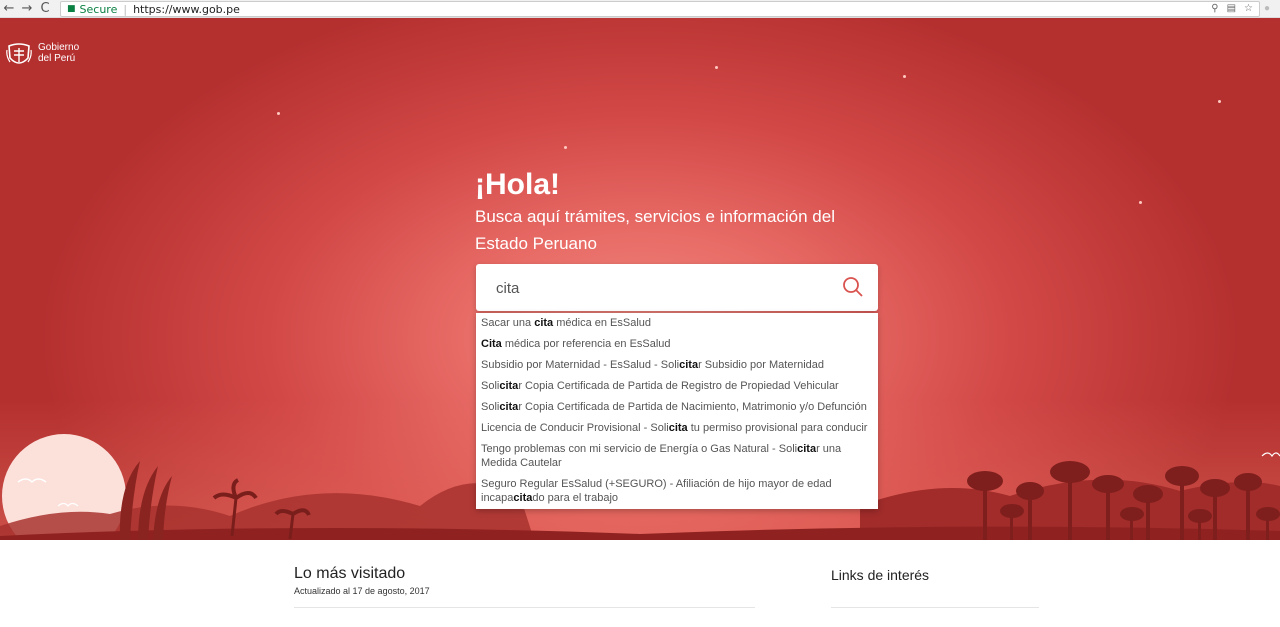 This screenshot has height=627, width=1280. Describe the element at coordinates (235, 489) in the screenshot. I see `palm-leaves` at that location.